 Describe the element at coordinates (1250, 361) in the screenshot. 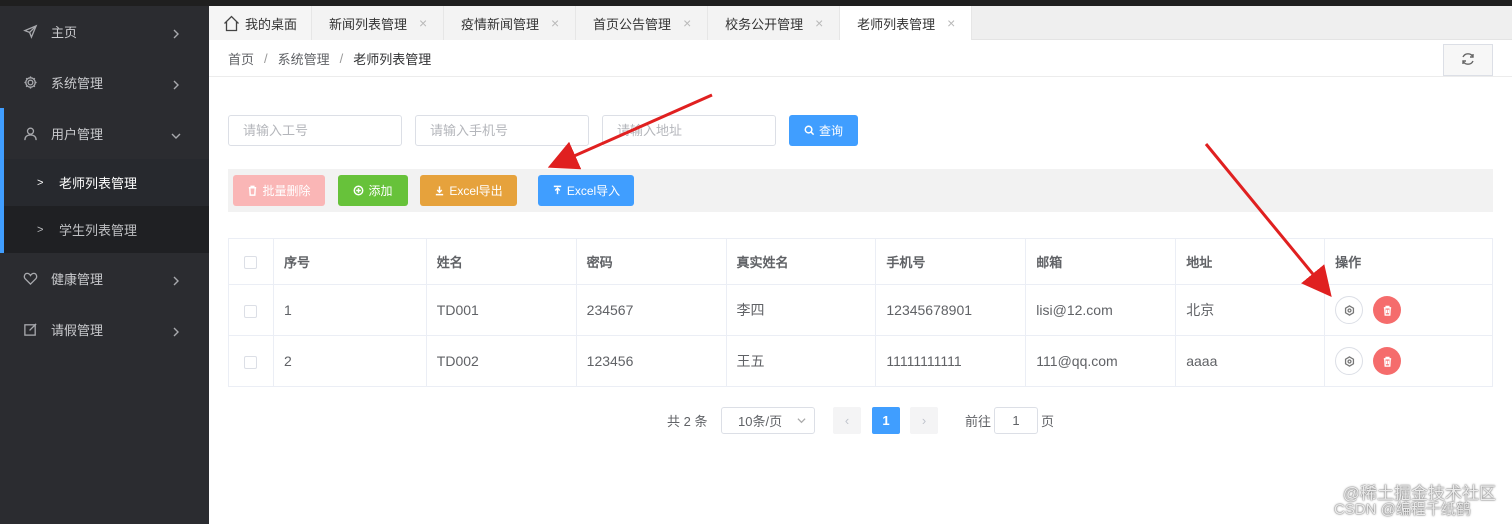

I see `table-cell: aaaa` at that location.